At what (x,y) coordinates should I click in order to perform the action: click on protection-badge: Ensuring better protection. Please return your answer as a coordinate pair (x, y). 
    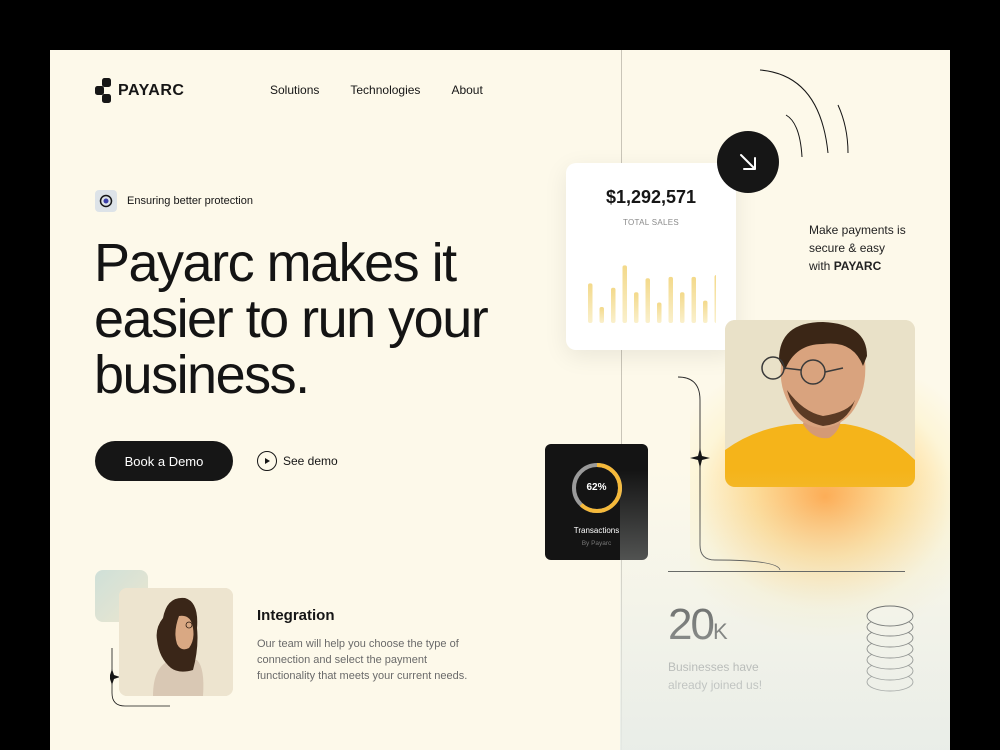
    Looking at the image, I should click on (174, 201).